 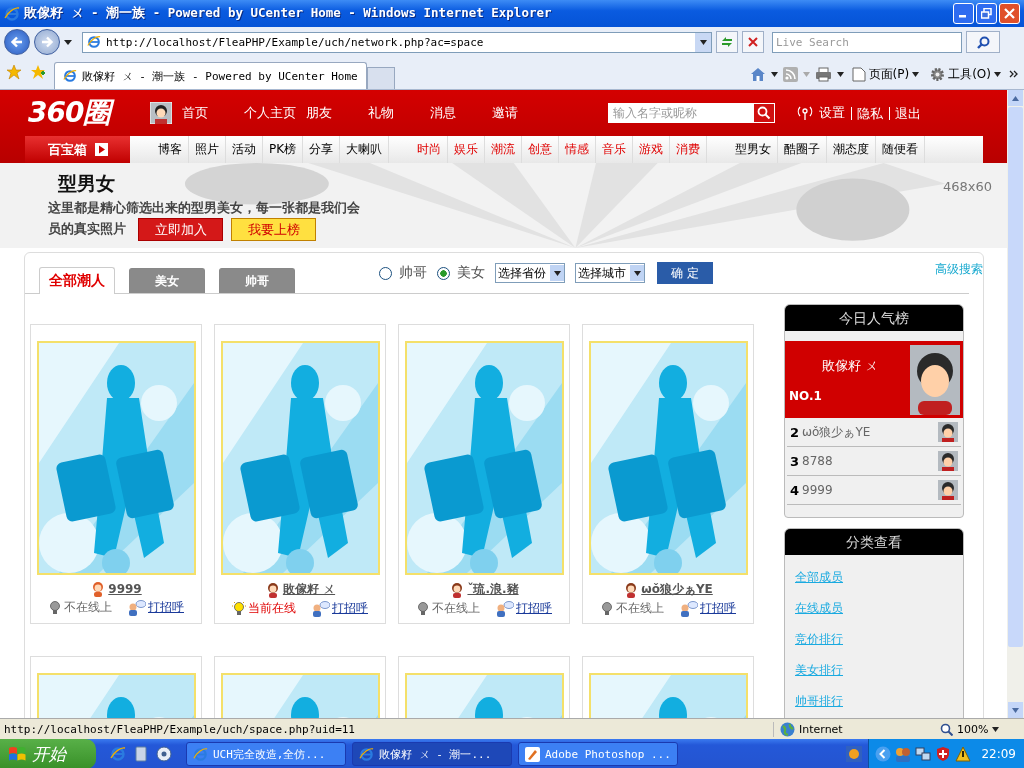 I want to click on rank-number: 4, so click(x=795, y=490).